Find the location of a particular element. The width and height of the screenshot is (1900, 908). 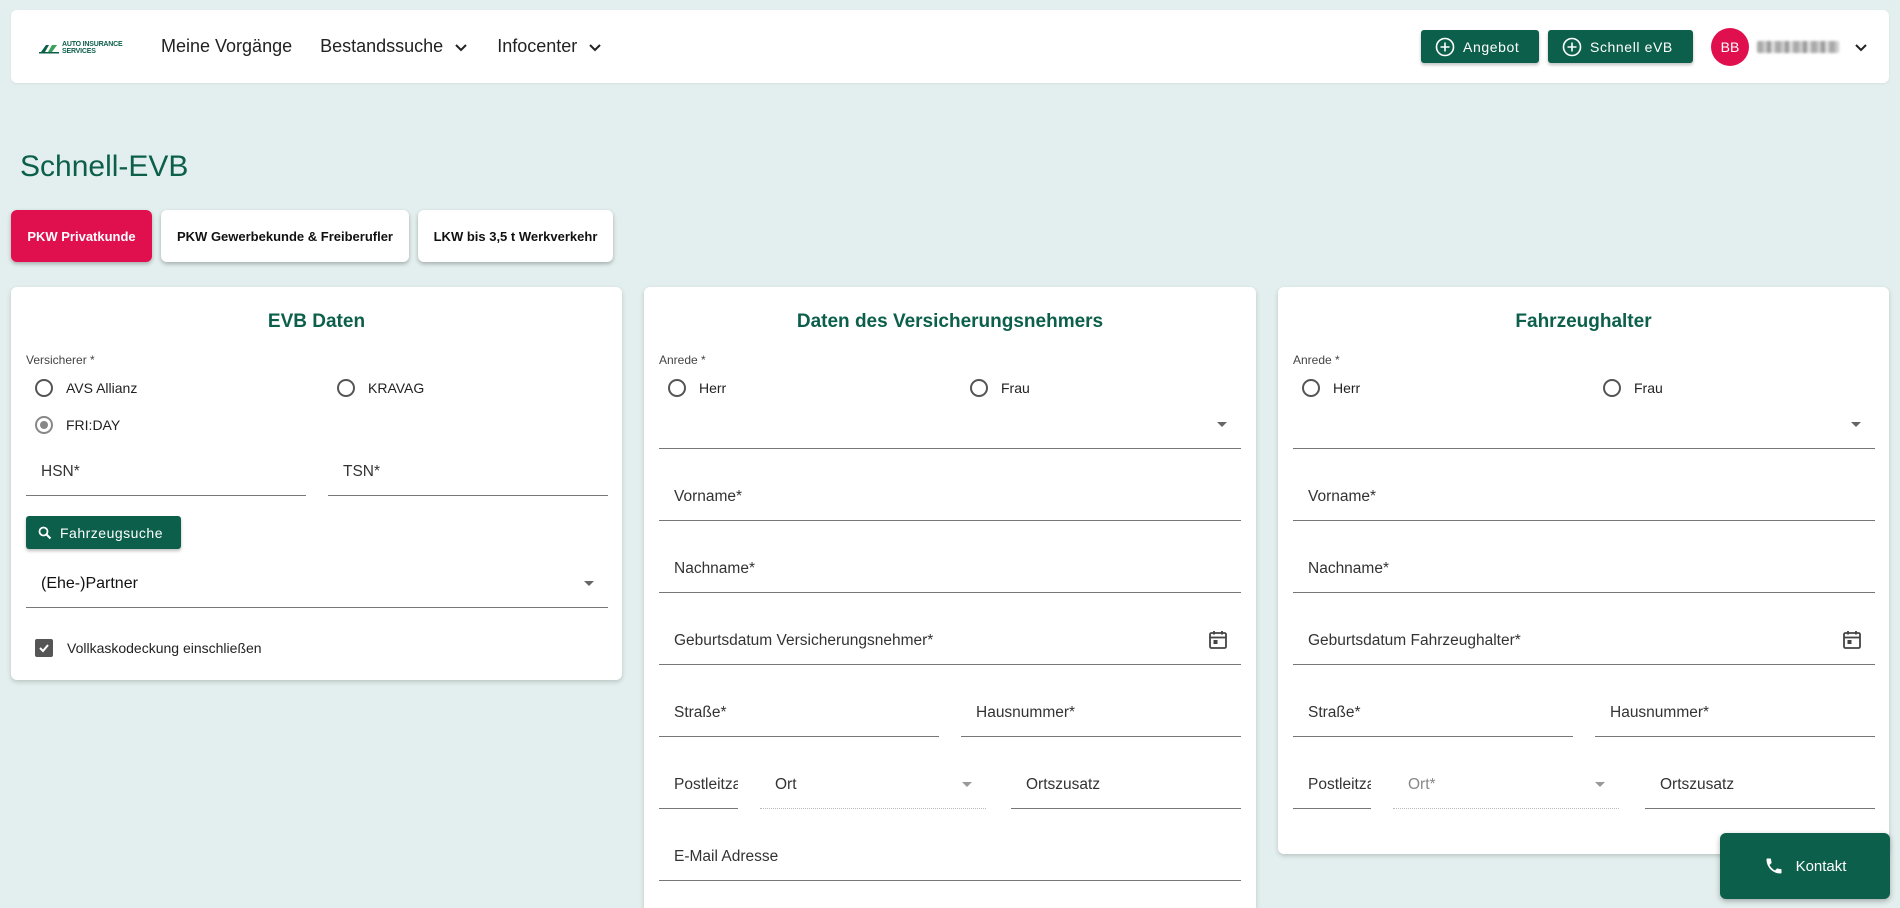

fahrzeugsuche-button: Fahrzeugsuche is located at coordinates (103, 532).